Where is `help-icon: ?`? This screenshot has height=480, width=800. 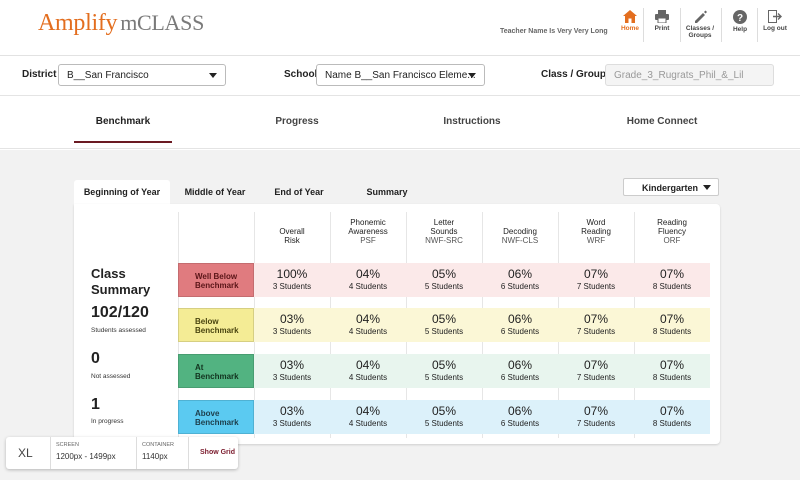
help-icon: ? is located at coordinates (740, 17).